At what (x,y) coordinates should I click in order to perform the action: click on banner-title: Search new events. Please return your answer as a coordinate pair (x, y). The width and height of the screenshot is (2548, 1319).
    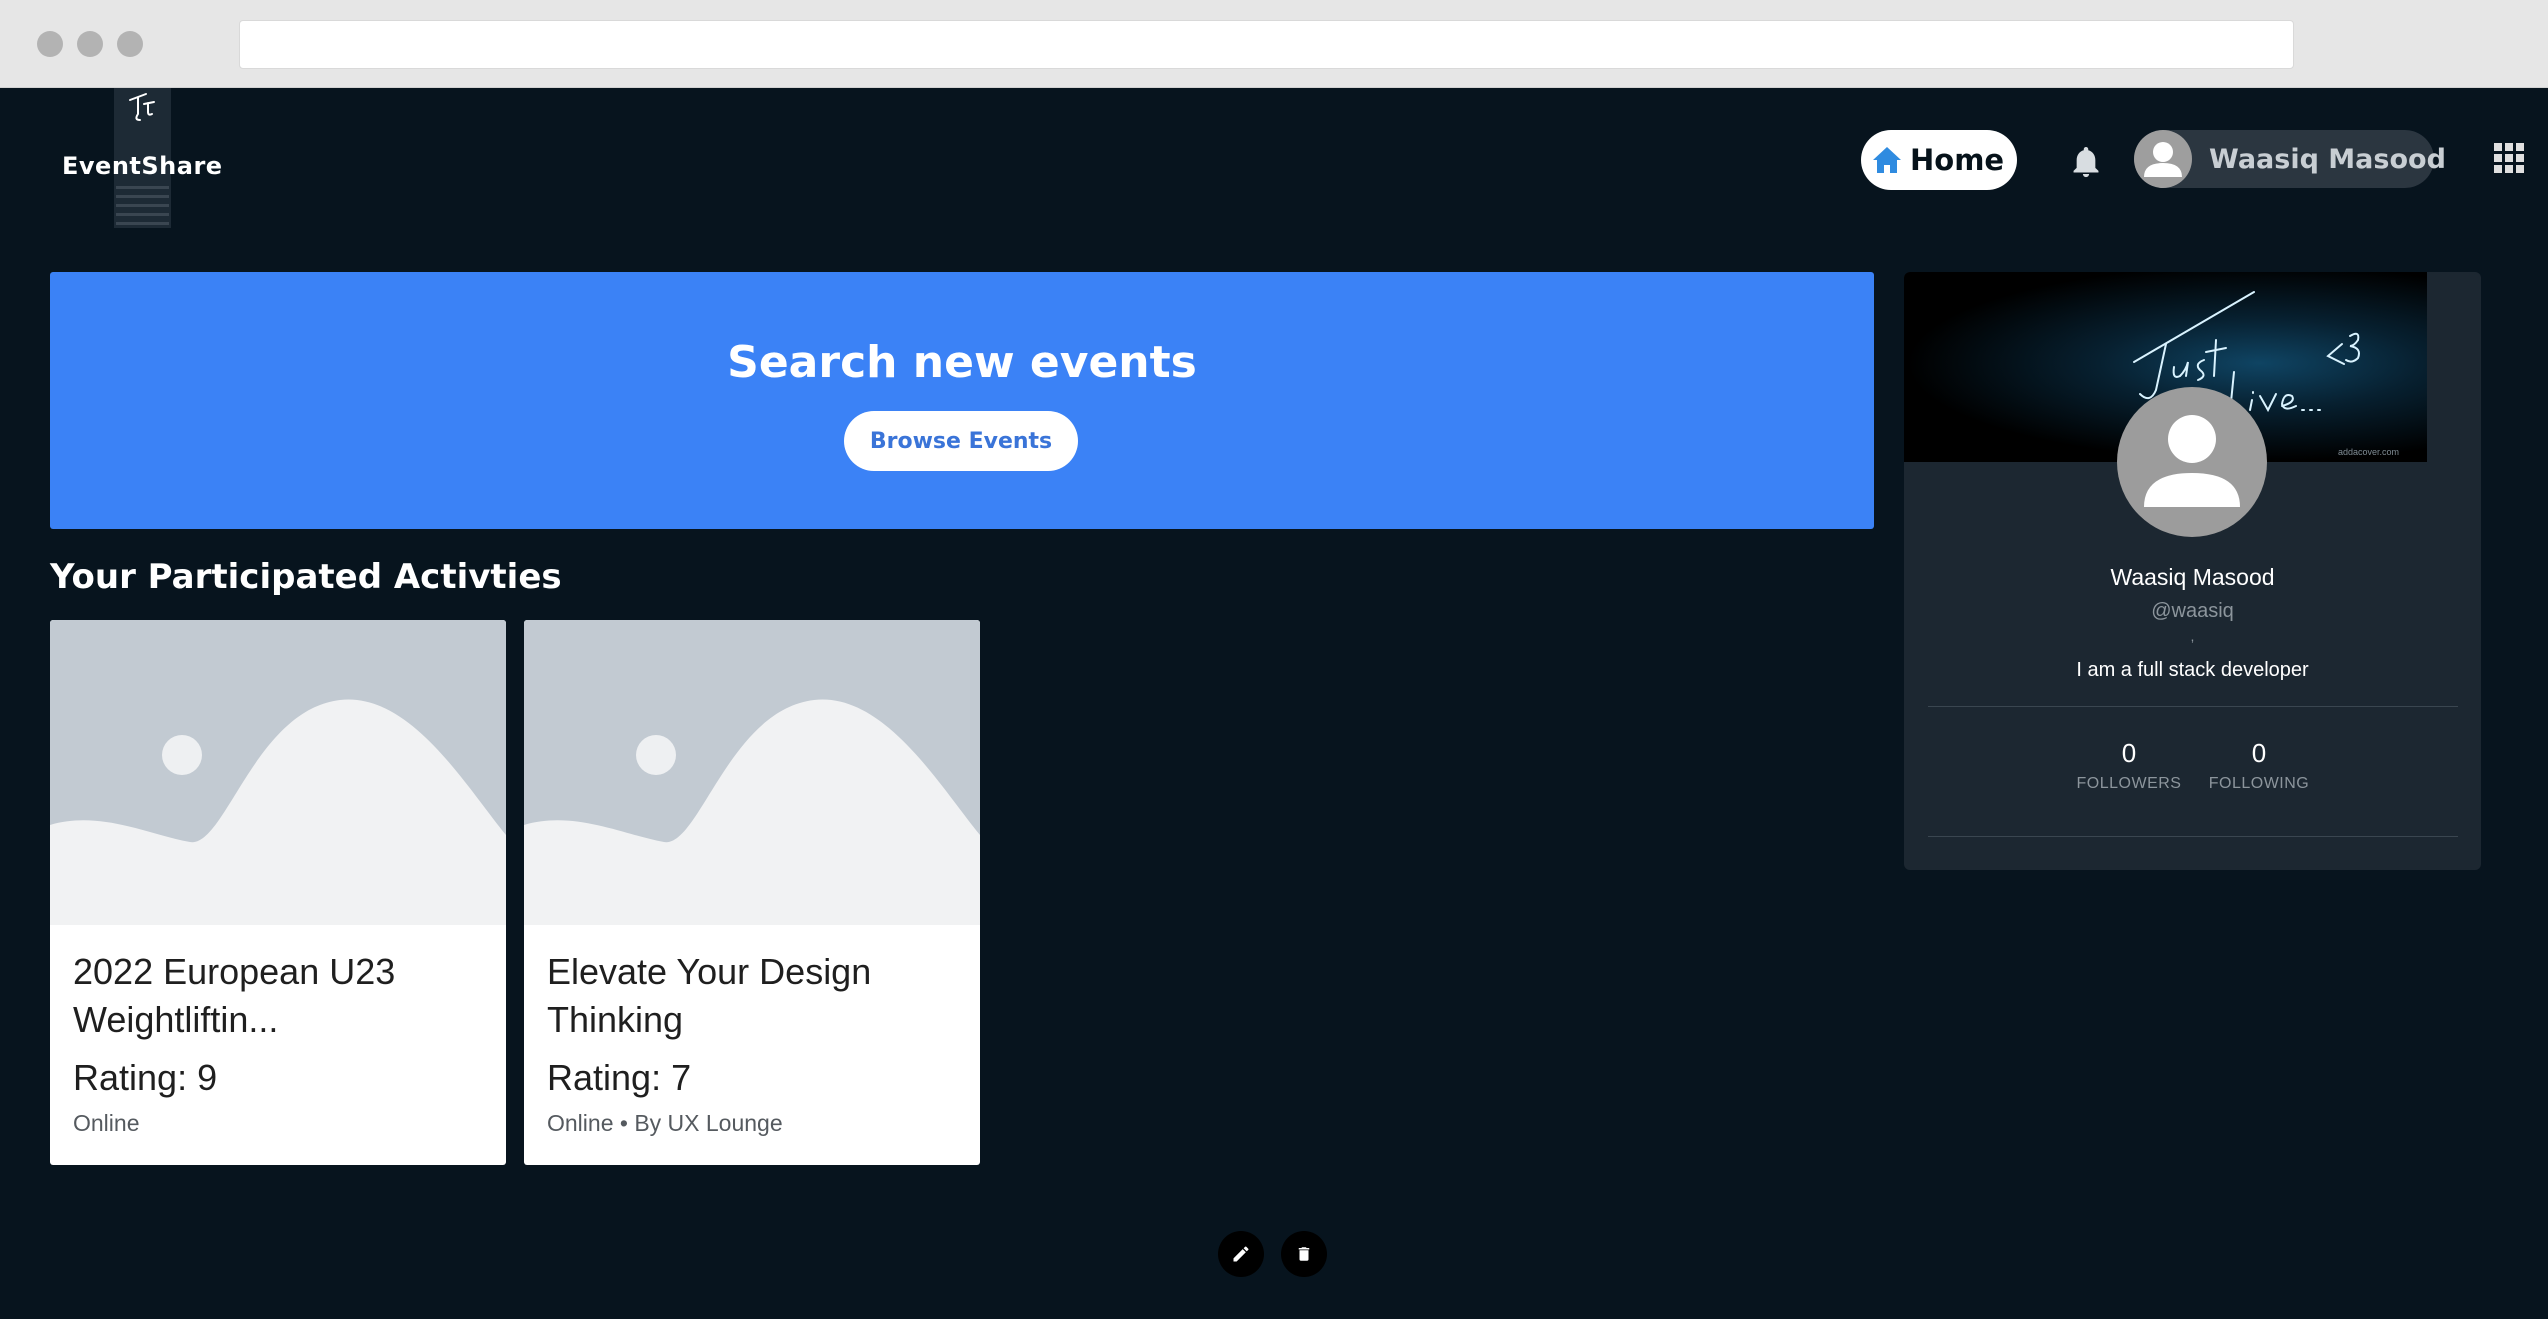
    Looking at the image, I should click on (962, 362).